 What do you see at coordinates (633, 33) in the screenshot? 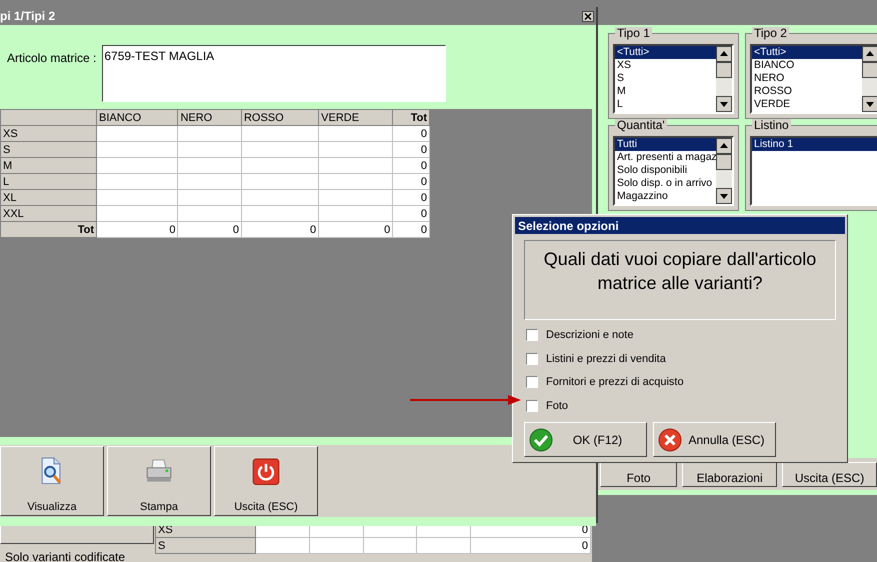
I see `group-title: Tipo 1` at bounding box center [633, 33].